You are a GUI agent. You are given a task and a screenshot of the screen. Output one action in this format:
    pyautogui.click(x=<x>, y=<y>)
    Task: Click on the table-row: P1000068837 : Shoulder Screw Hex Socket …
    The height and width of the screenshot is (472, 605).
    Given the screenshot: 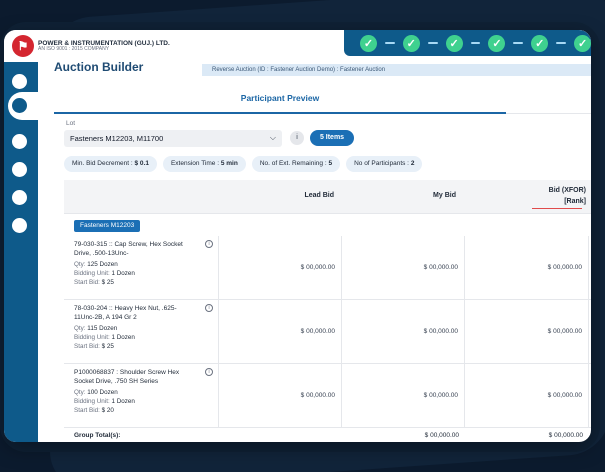 What is the action you would take?
    pyautogui.click(x=327, y=396)
    